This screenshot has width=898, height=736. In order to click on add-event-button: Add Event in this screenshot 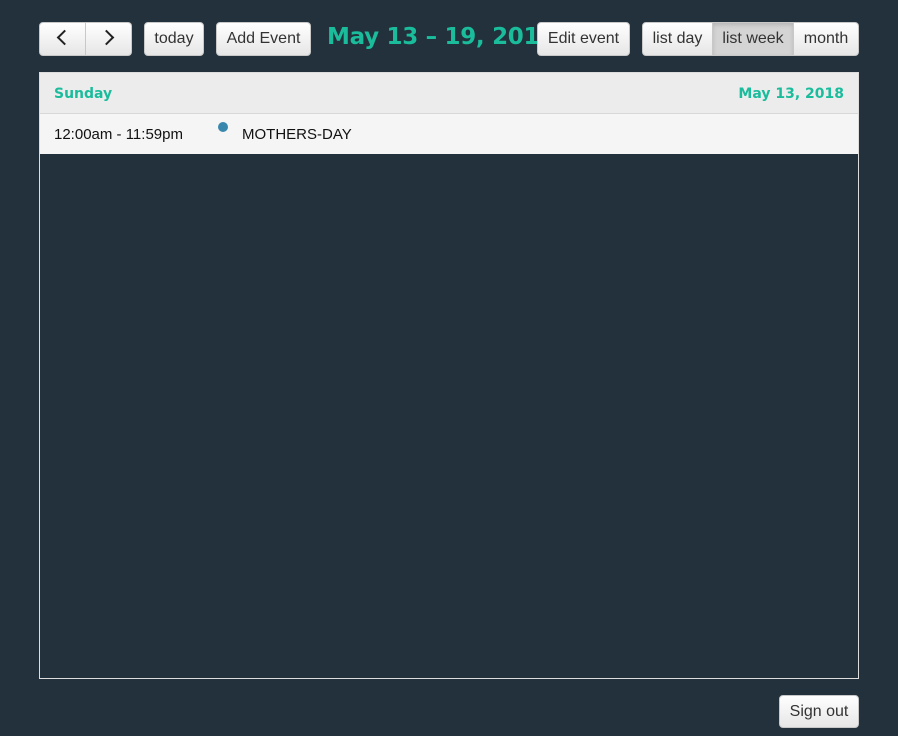, I will do `click(263, 39)`.